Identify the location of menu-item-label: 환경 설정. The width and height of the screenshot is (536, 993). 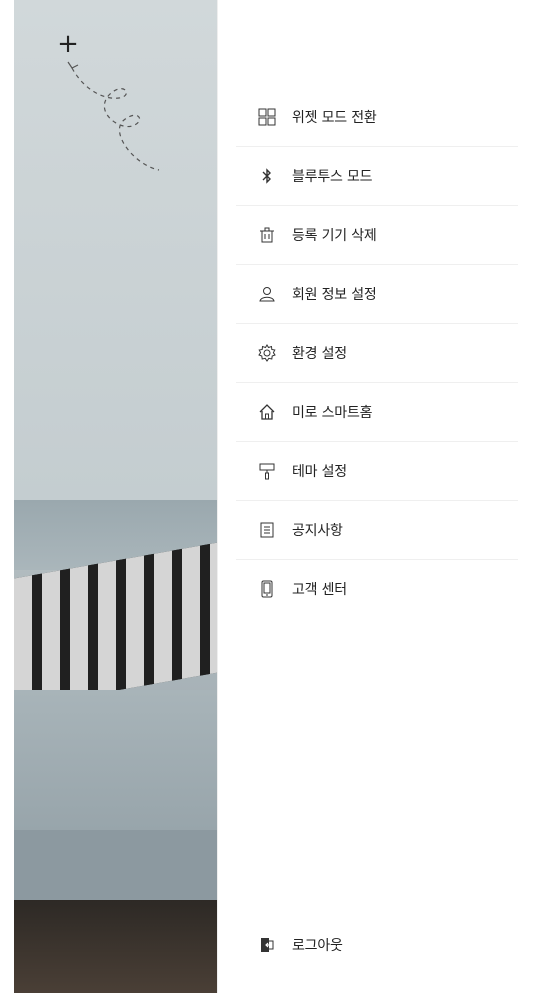
(319, 354).